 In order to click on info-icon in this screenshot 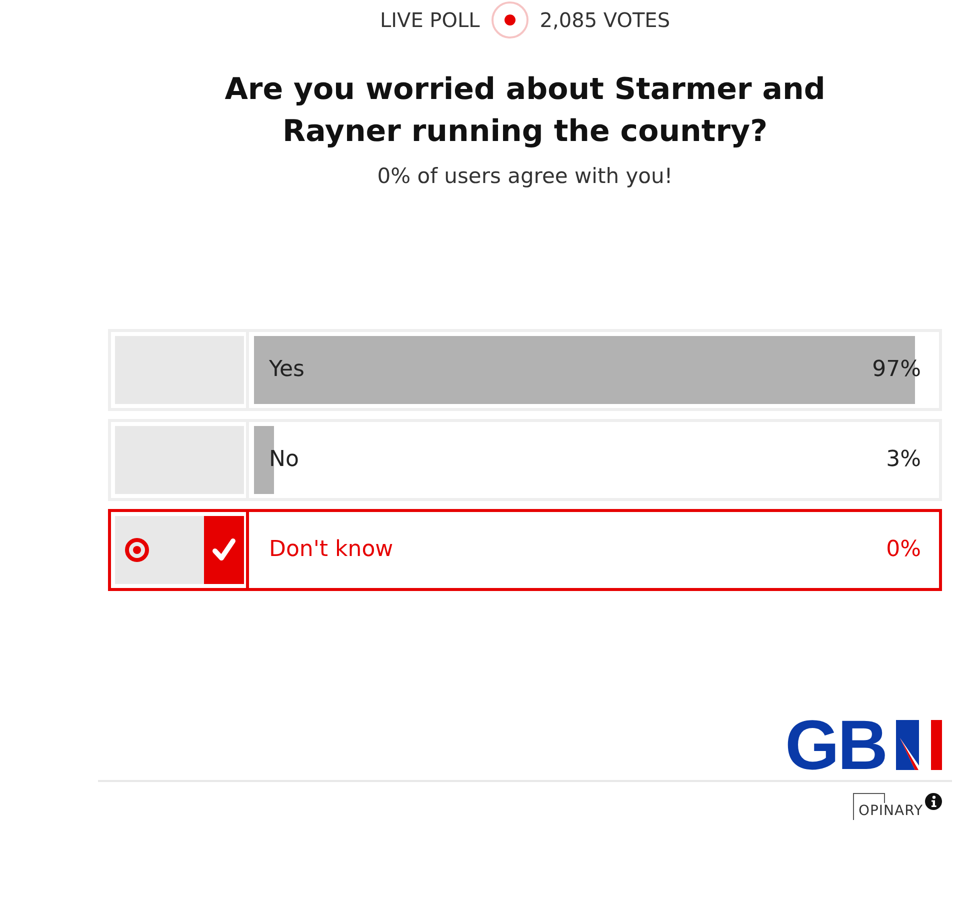, I will do `click(933, 801)`.